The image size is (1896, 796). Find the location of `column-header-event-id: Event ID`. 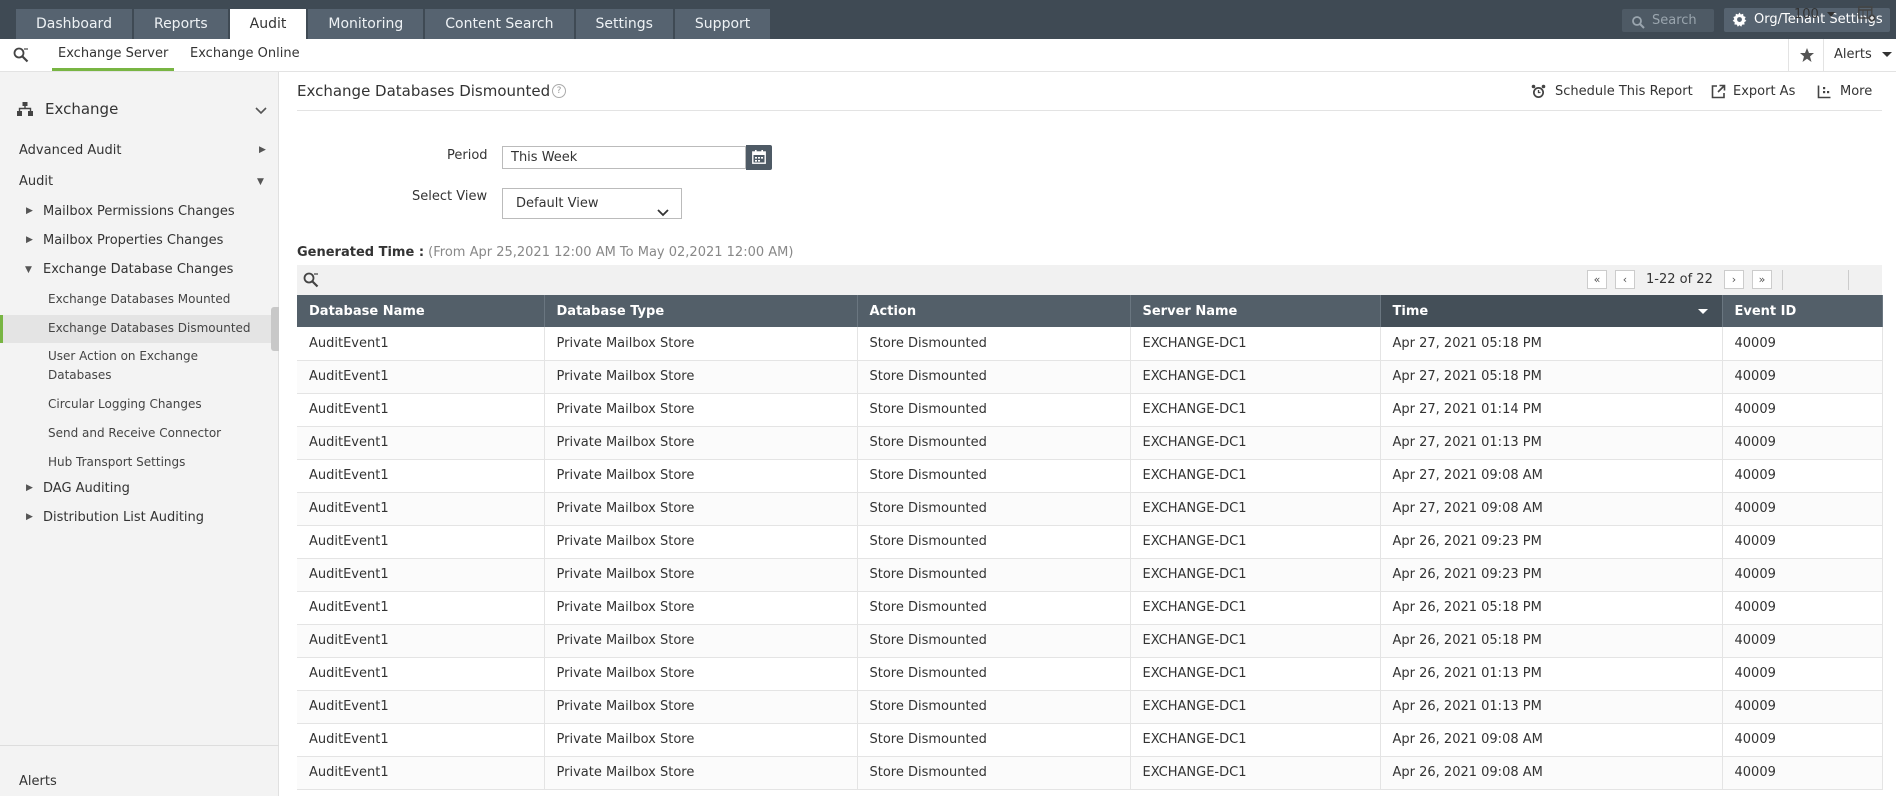

column-header-event-id: Event ID is located at coordinates (1802, 311).